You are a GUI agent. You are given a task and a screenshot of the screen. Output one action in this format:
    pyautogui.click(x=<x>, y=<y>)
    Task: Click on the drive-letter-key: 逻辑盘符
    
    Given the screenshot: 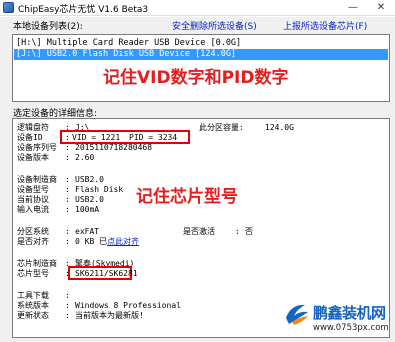 What is the action you would take?
    pyautogui.click(x=33, y=127)
    